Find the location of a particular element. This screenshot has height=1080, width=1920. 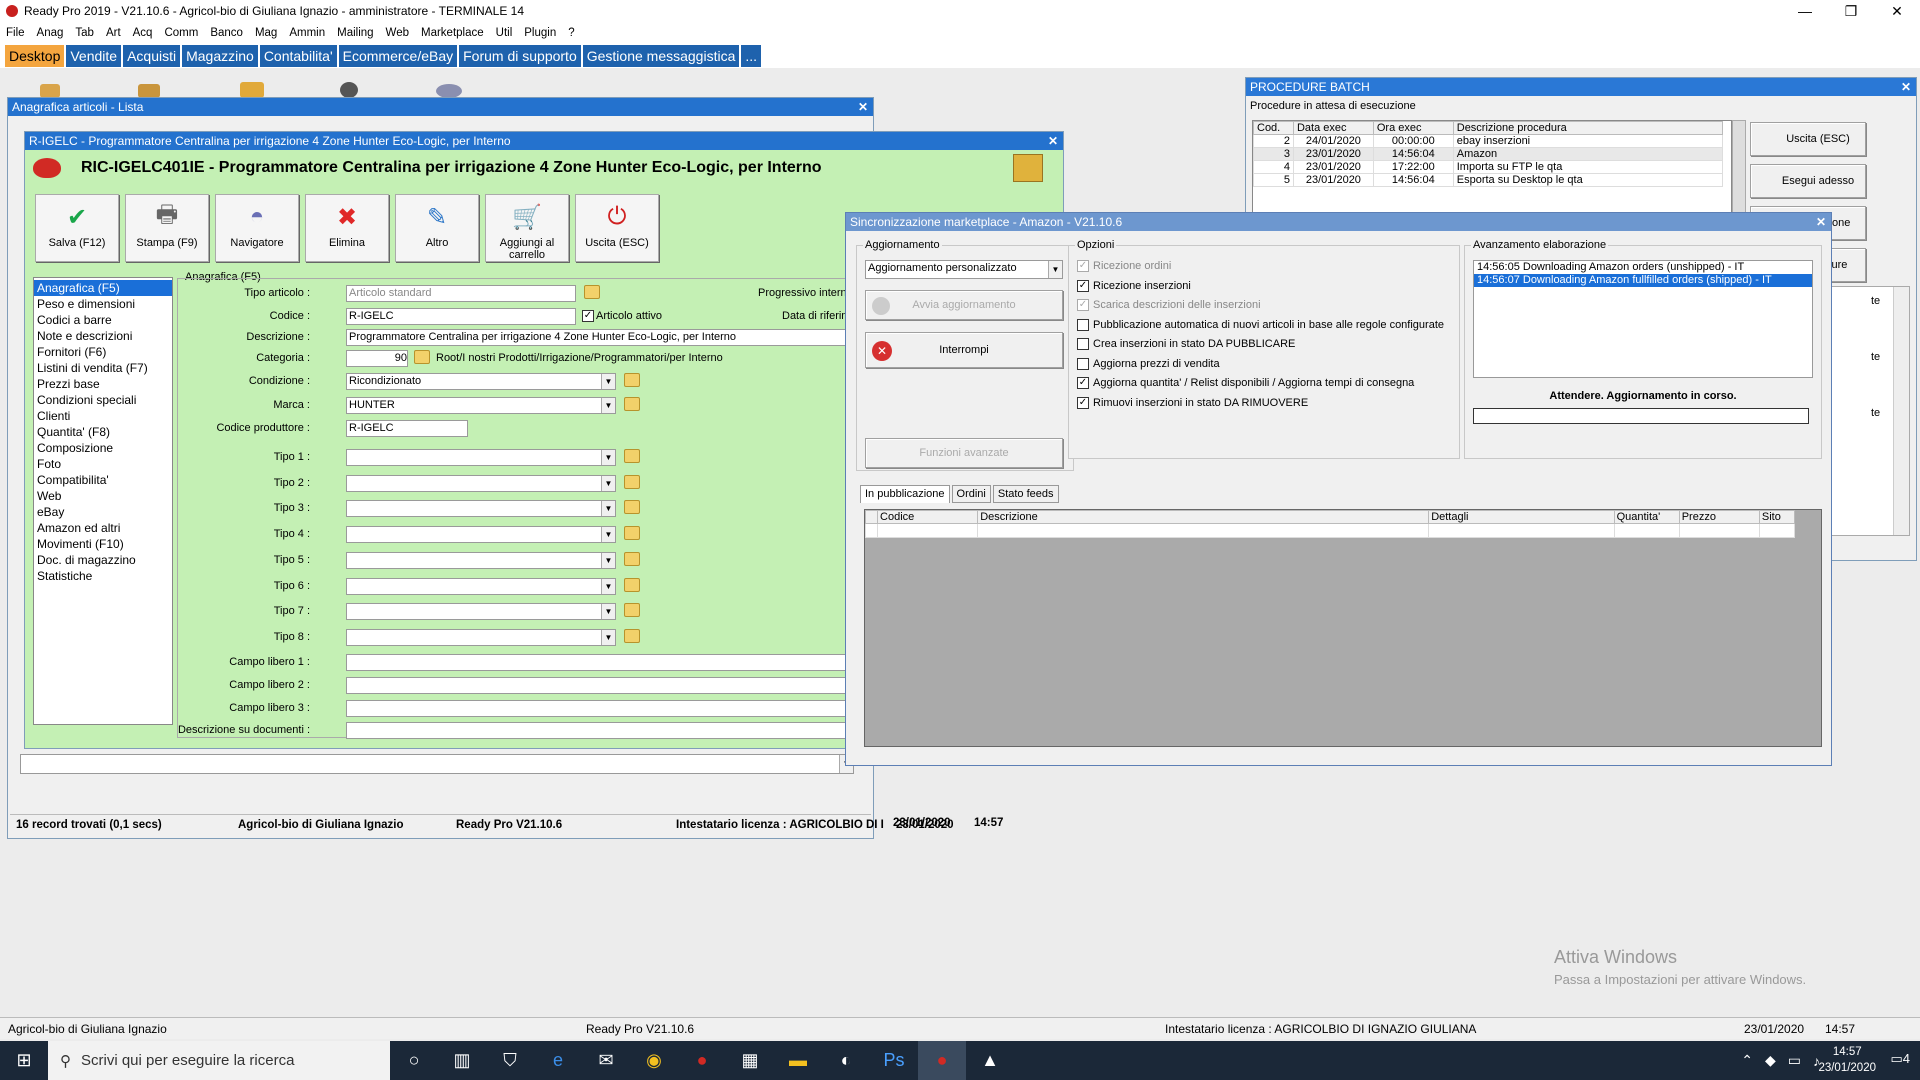

table-row: 2 24/01/2020 00:00:00 ebay inserzioni is located at coordinates (1488, 141).